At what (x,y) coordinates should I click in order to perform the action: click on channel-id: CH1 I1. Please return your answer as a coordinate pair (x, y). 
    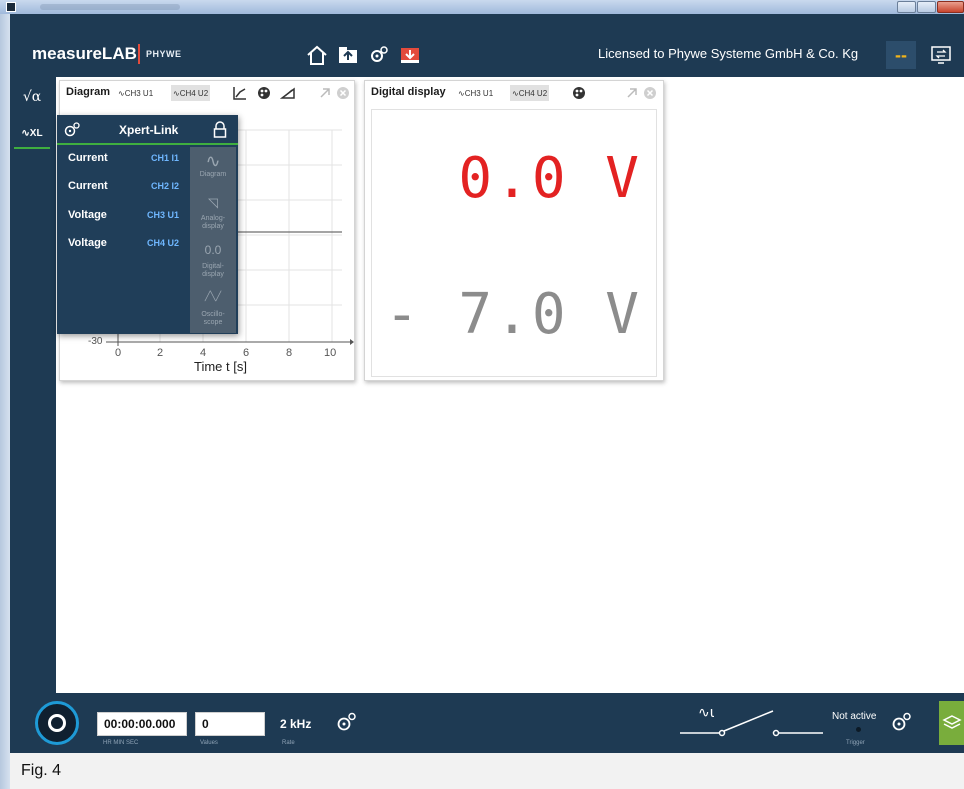
    Looking at the image, I should click on (164, 158).